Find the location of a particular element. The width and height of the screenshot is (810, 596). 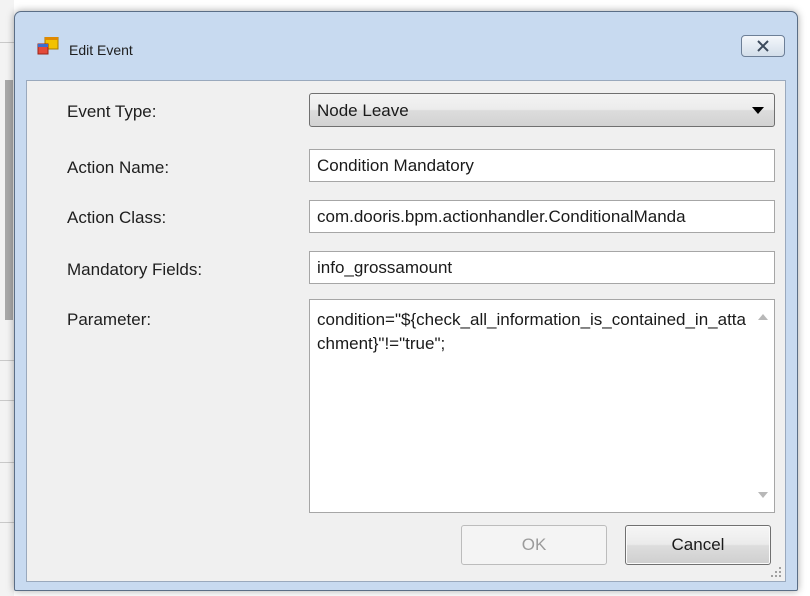

mandatory-fields-label: Mandatory Fields: is located at coordinates (135, 269).